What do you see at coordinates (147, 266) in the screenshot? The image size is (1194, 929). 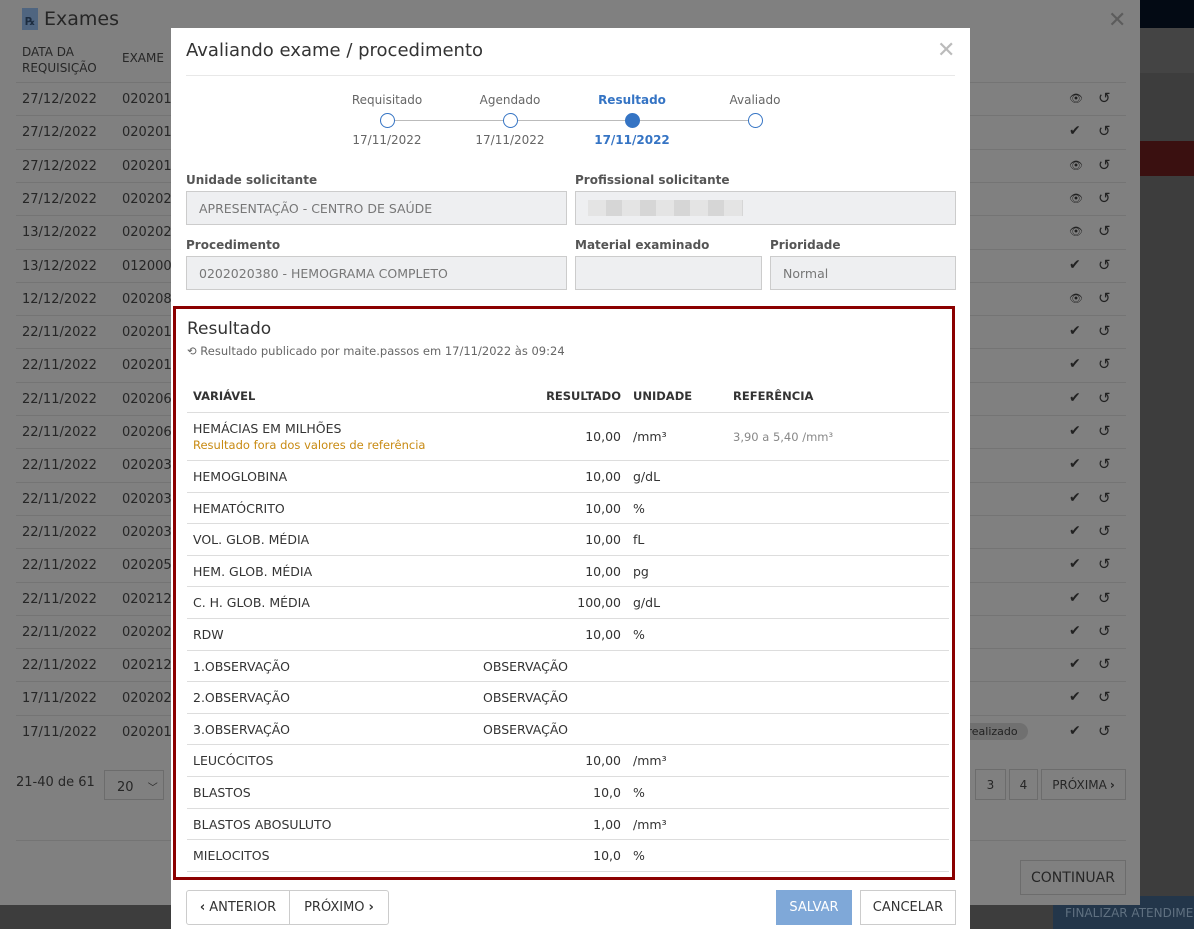 I see `exam-code: 012000` at bounding box center [147, 266].